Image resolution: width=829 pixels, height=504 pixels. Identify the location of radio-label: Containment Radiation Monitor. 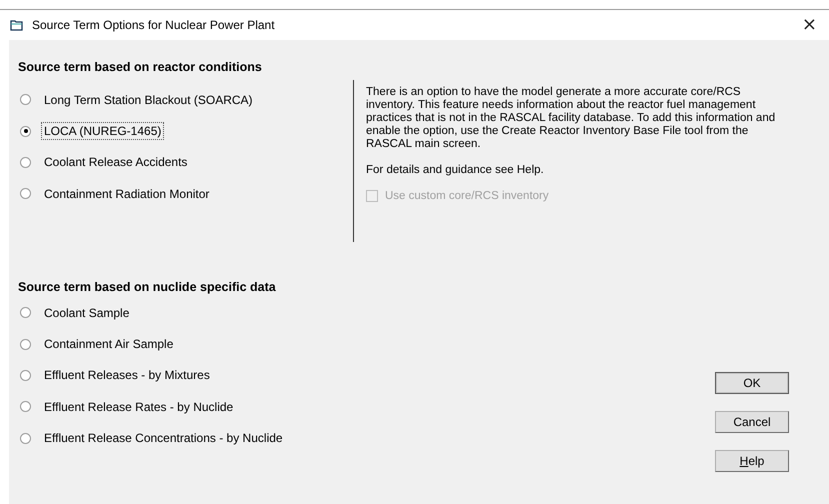
(126, 193).